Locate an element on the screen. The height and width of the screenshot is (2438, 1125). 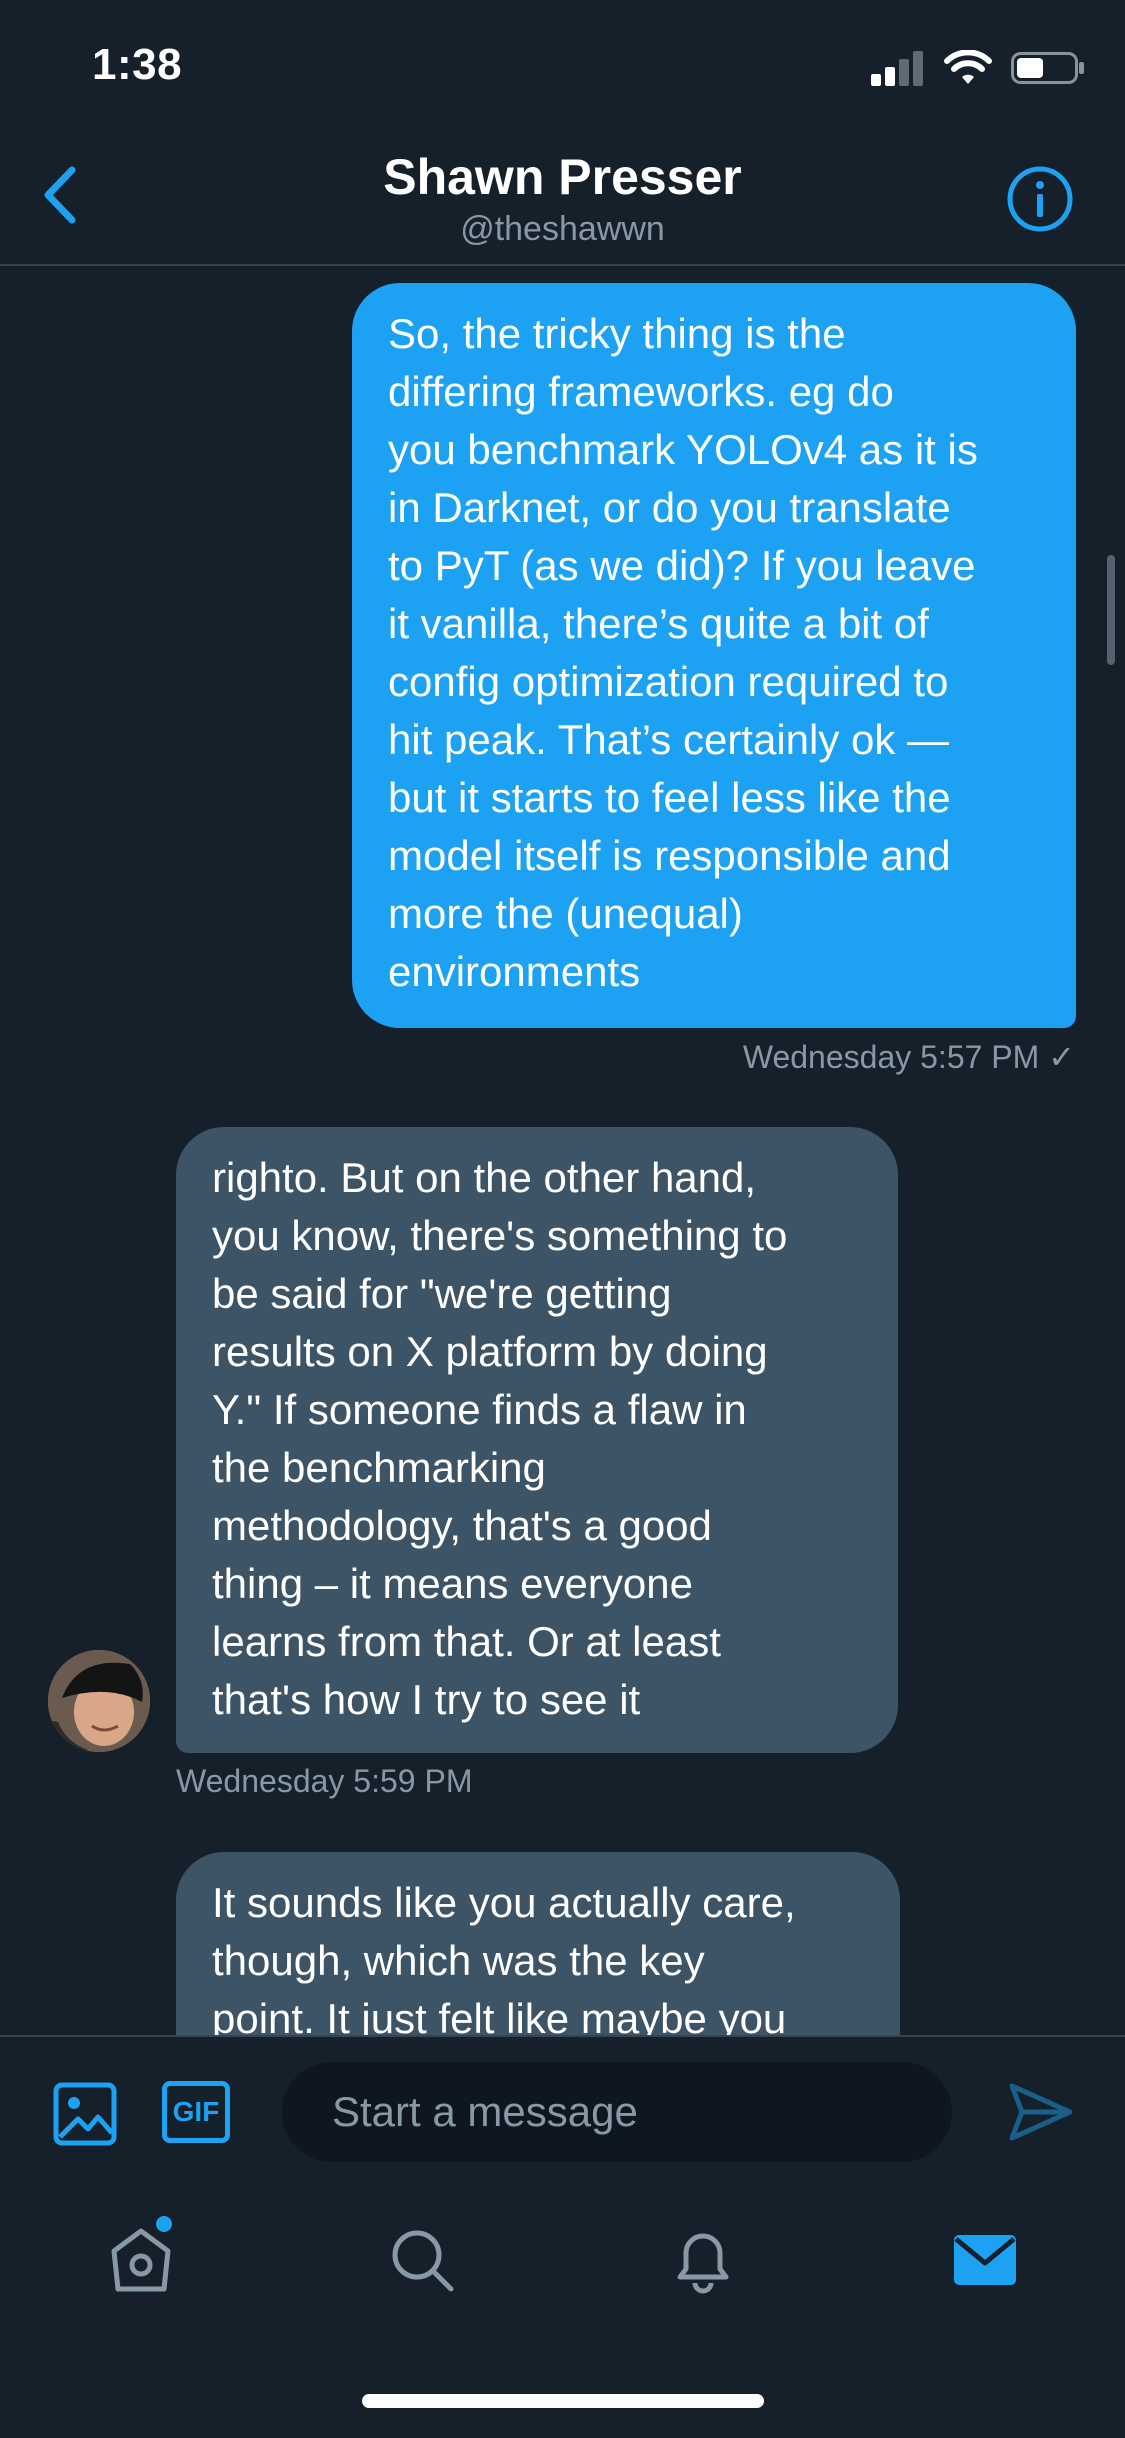
home-indicator is located at coordinates (563, 2401).